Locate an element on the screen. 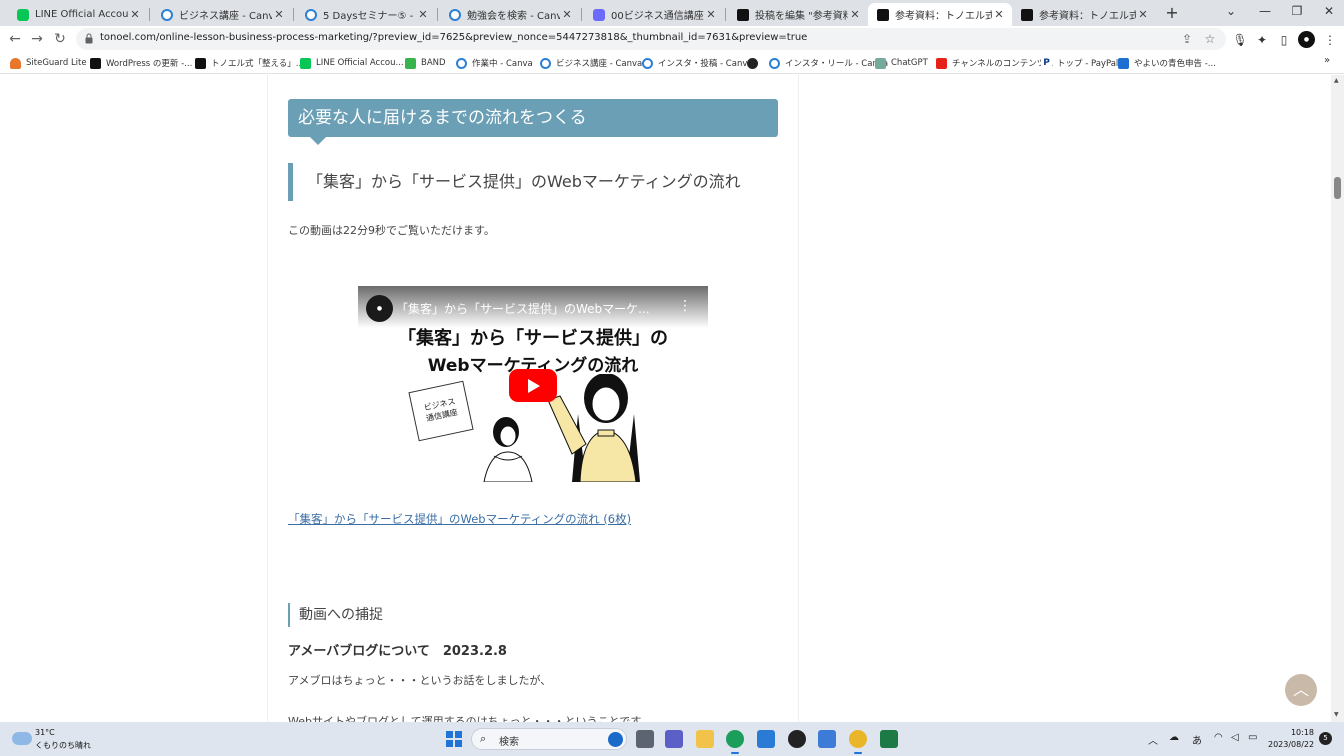 The height and width of the screenshot is (756, 1344). bookmark-item: ビジネス講座 - Canva is located at coordinates (591, 63).